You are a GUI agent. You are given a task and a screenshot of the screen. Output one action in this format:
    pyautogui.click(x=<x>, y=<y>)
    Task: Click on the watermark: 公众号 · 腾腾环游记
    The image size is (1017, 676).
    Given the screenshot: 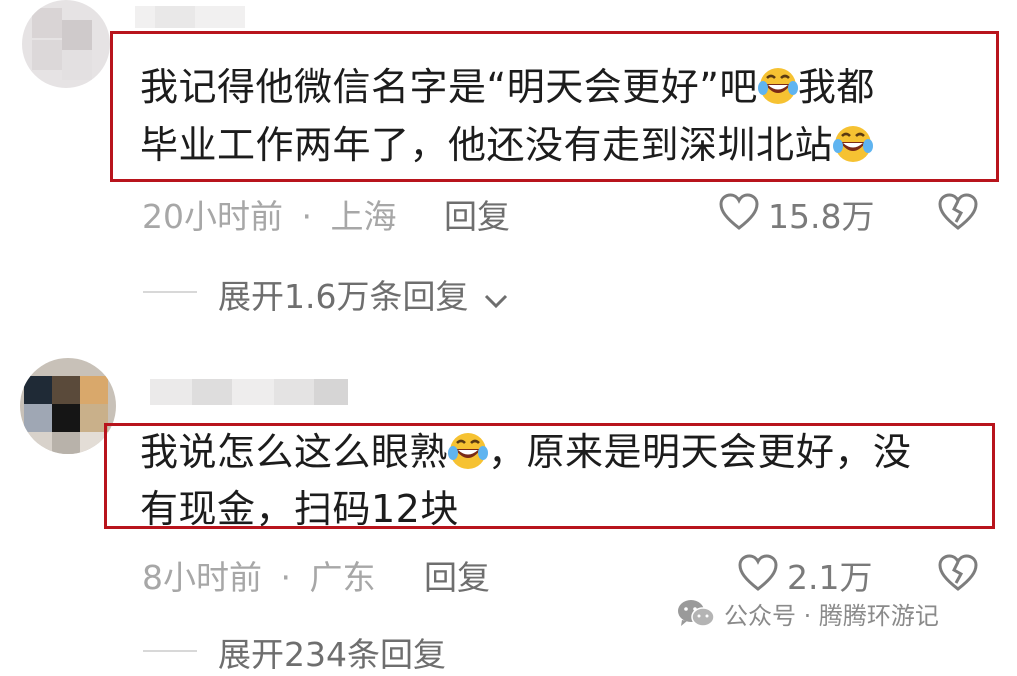 What is the action you would take?
    pyautogui.click(x=807, y=616)
    